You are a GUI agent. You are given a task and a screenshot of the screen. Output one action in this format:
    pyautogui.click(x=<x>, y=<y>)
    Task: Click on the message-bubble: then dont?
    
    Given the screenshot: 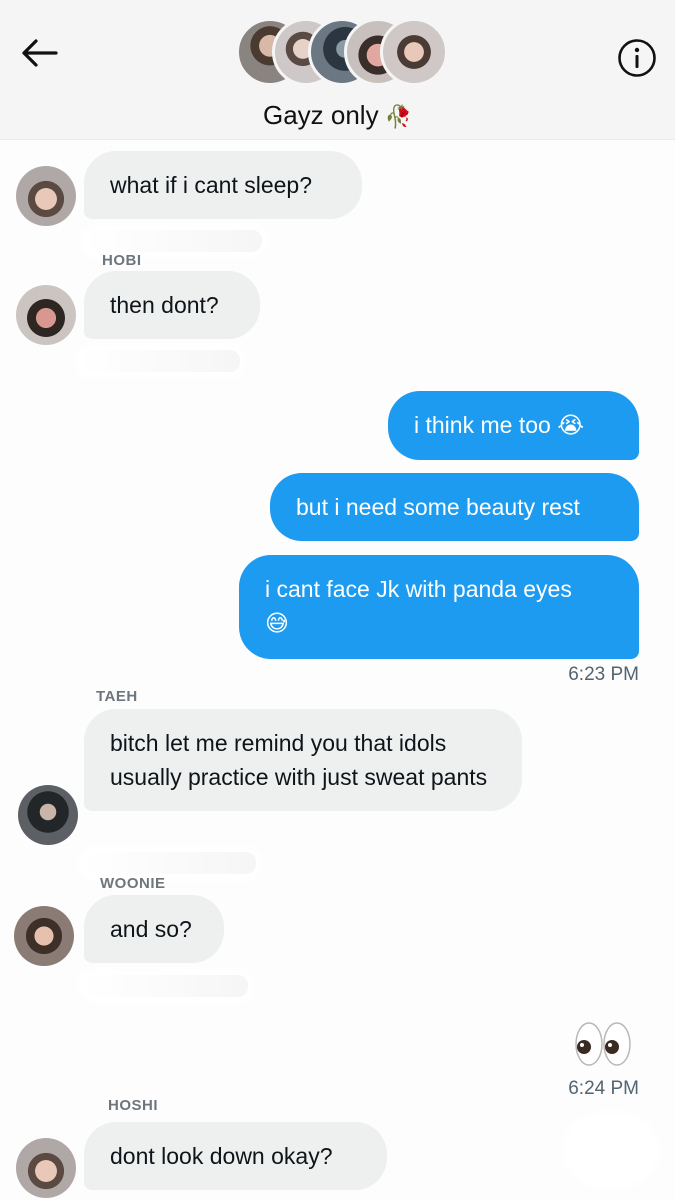 What is the action you would take?
    pyautogui.click(x=172, y=305)
    